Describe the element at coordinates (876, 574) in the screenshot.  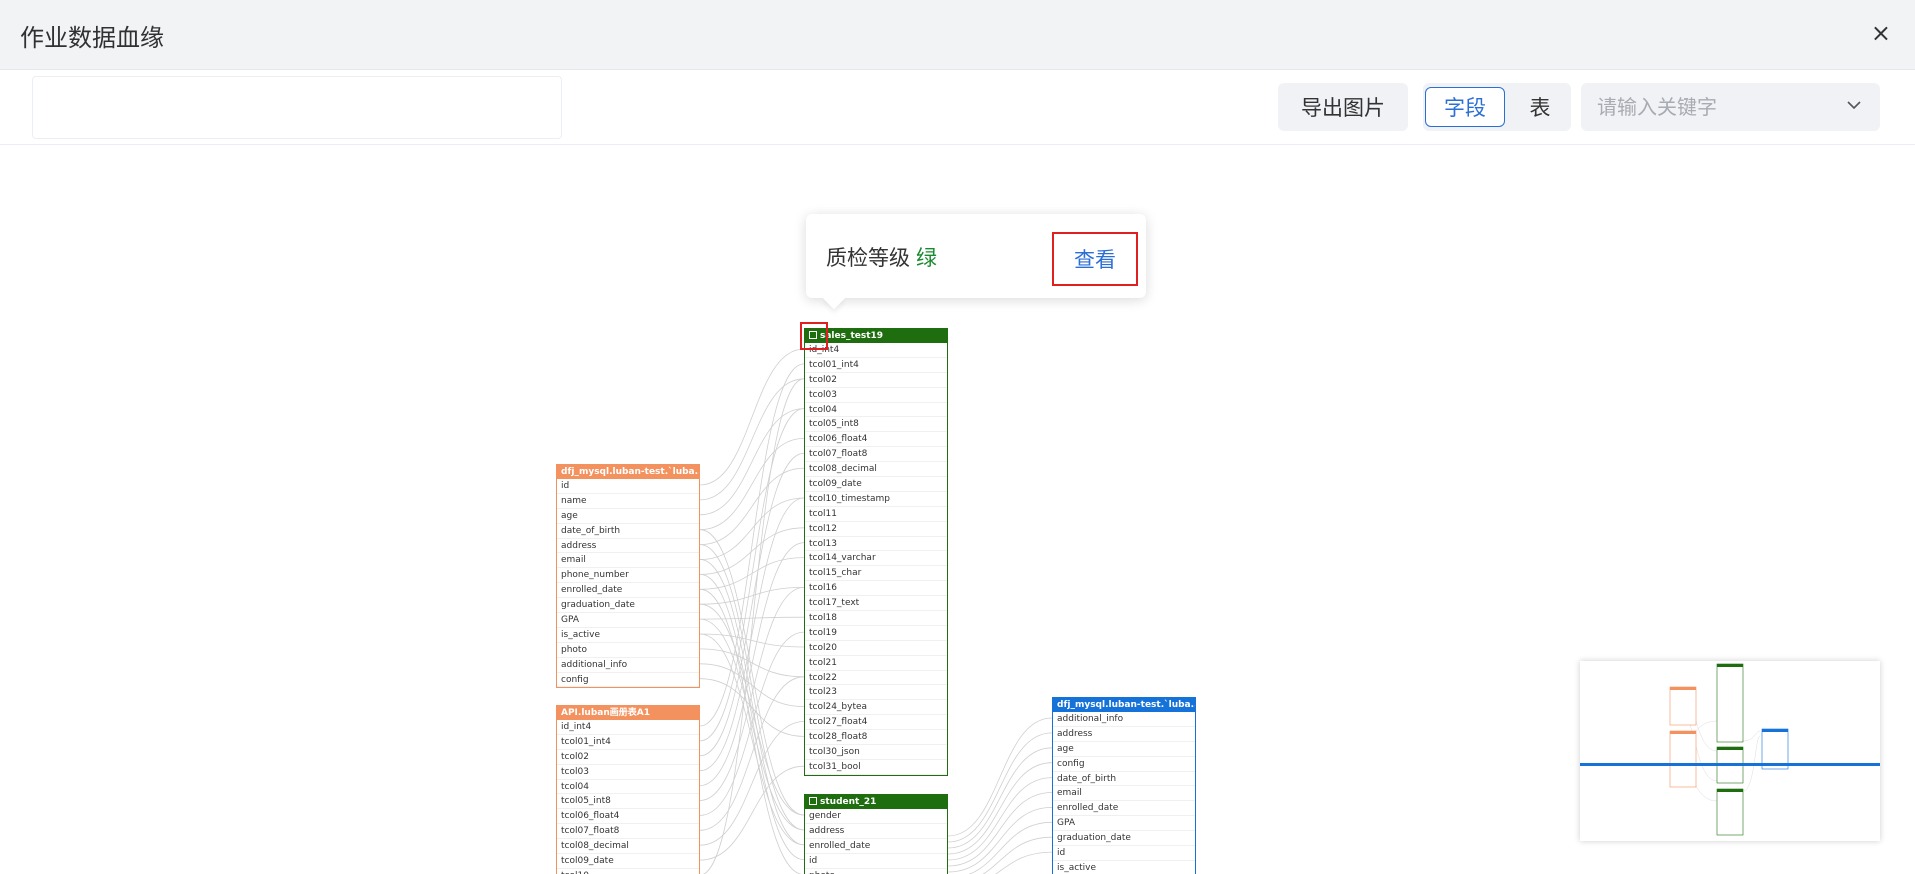
I see `field-row: tcol15_char` at that location.